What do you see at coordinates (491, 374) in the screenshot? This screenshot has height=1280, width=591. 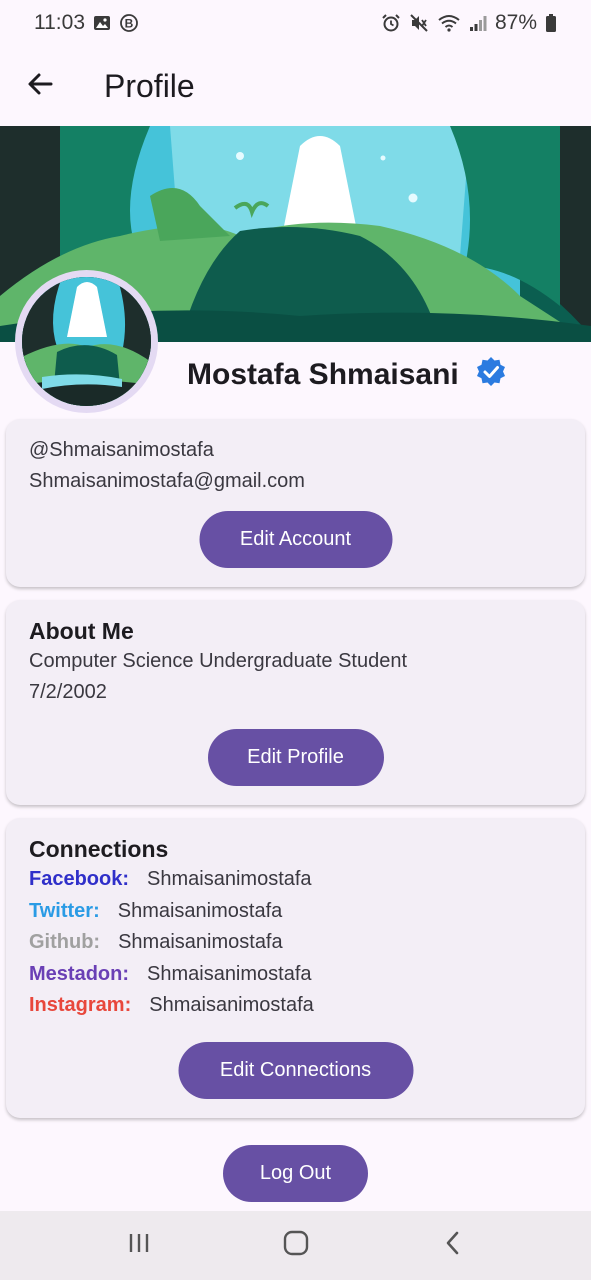 I see `verified-badge-icon` at bounding box center [491, 374].